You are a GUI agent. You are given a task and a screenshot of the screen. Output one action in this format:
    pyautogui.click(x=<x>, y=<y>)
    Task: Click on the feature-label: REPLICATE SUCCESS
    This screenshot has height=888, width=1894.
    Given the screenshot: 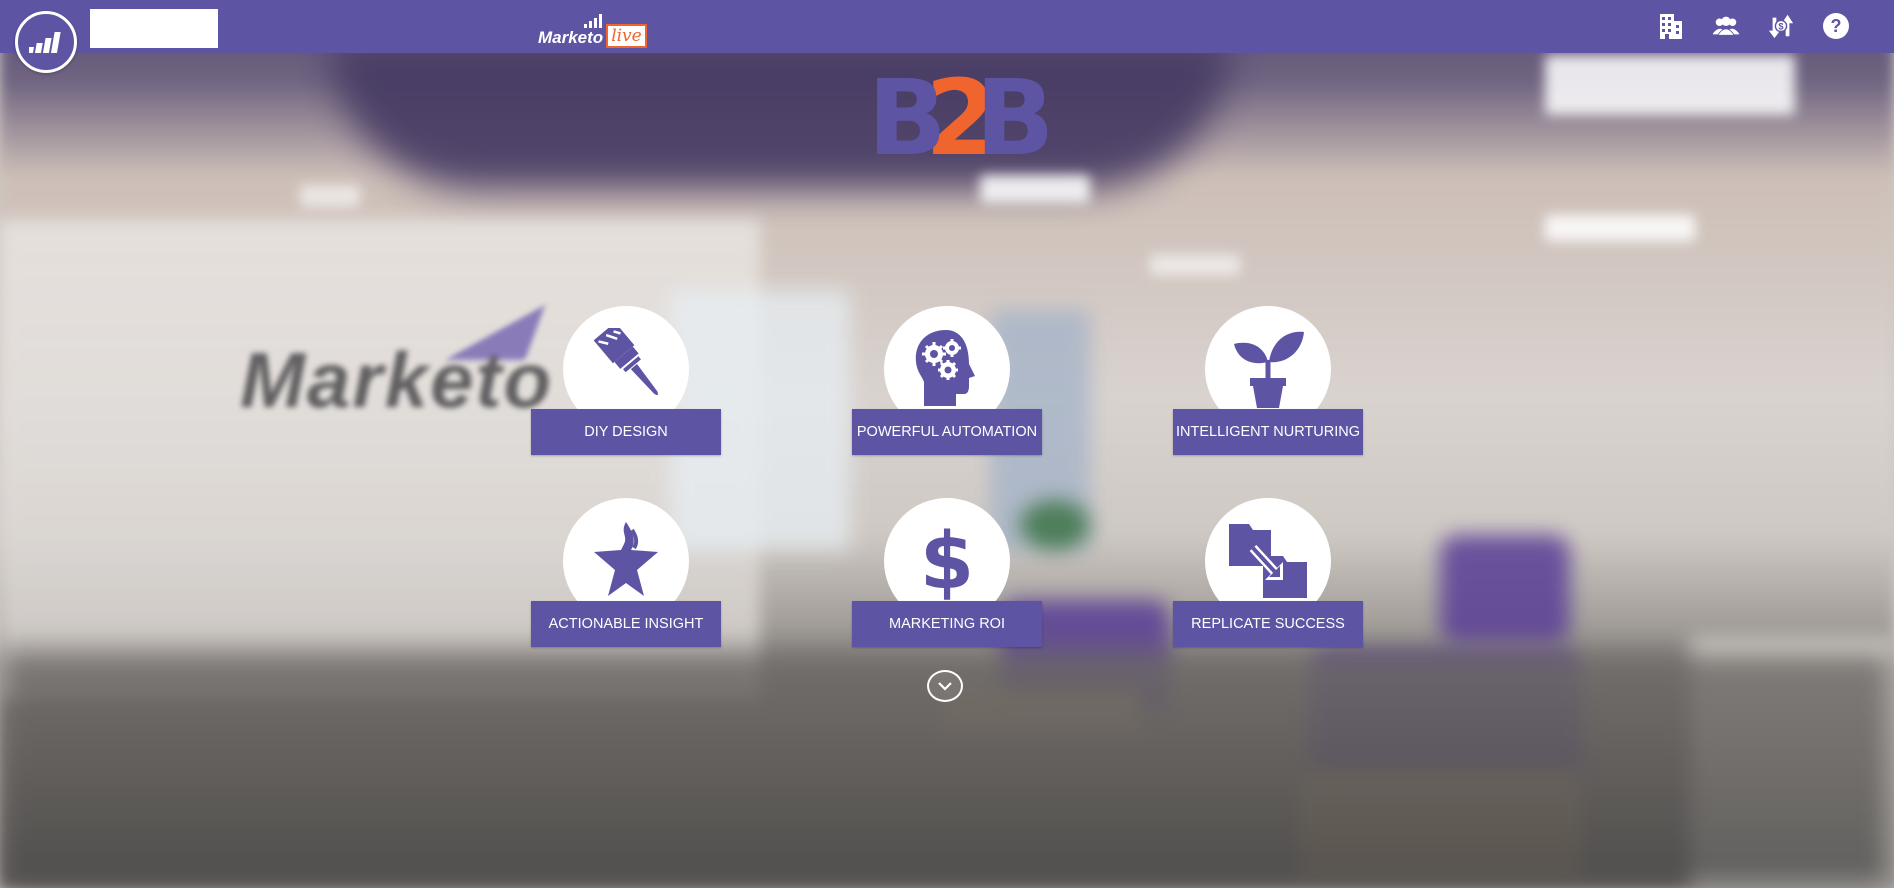 What is the action you would take?
    pyautogui.click(x=1268, y=624)
    